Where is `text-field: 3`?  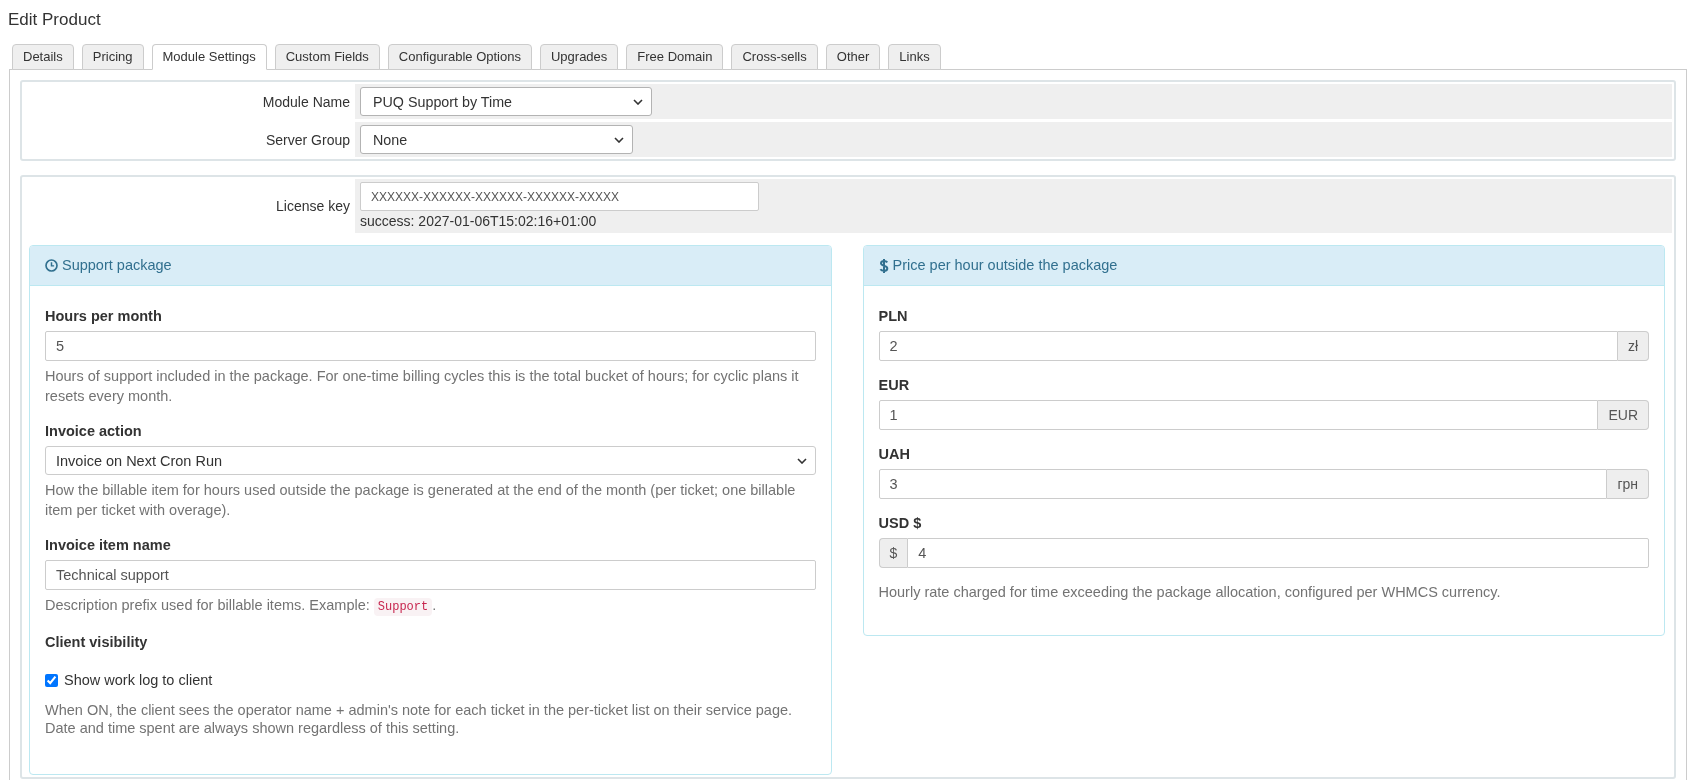
text-field: 3 is located at coordinates (1243, 484).